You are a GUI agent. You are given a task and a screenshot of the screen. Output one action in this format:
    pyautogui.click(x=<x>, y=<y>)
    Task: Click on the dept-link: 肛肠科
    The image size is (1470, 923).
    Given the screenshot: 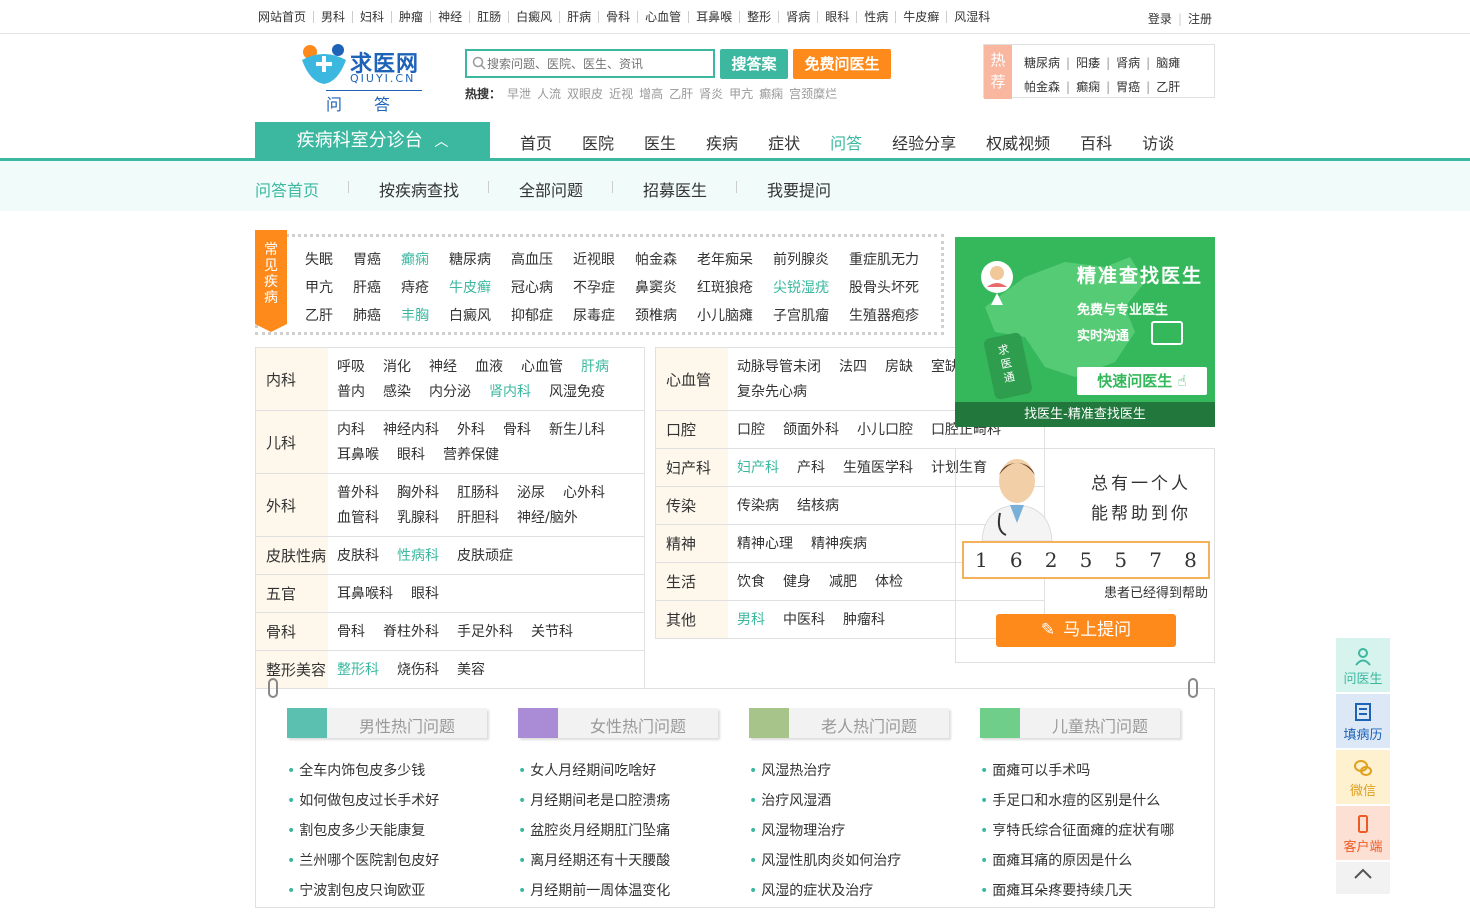 What is the action you would take?
    pyautogui.click(x=478, y=493)
    